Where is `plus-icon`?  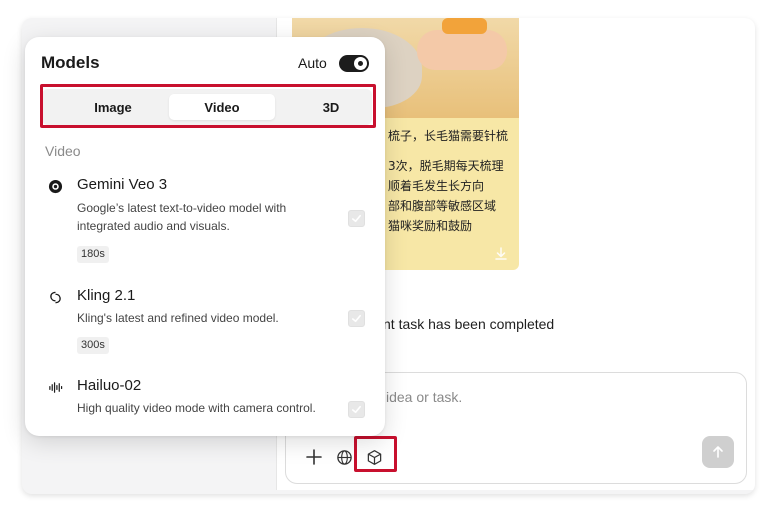 plus-icon is located at coordinates (314, 457).